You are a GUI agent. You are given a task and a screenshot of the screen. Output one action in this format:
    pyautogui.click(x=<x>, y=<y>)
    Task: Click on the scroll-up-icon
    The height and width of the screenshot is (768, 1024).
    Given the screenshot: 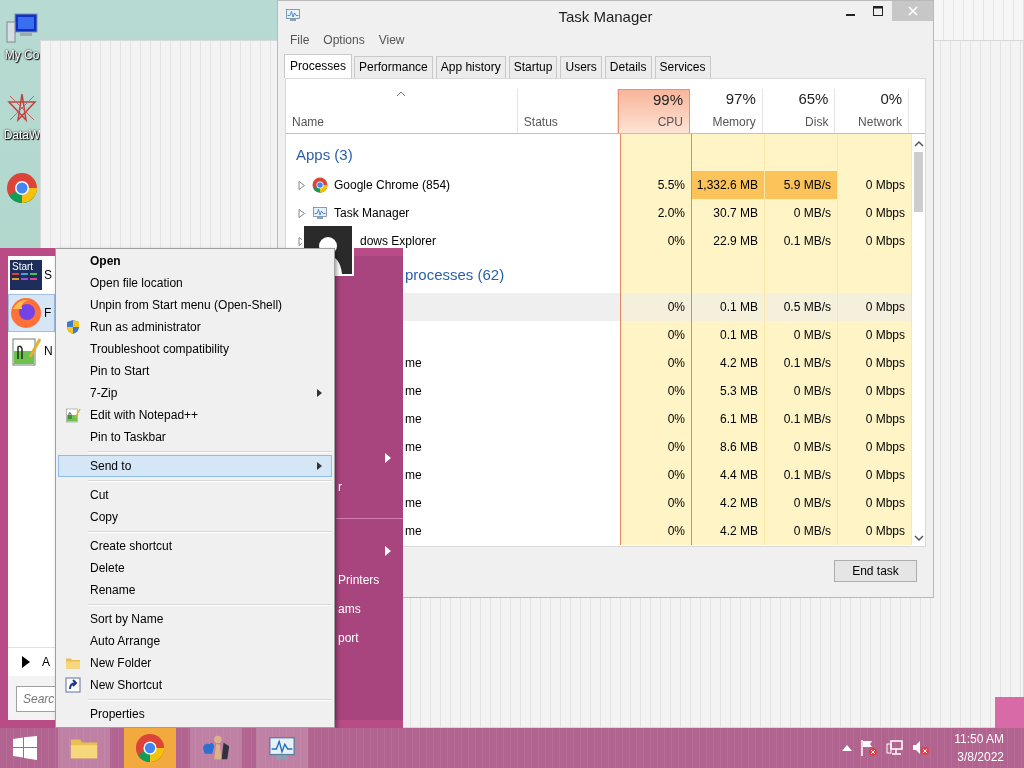 What is the action you would take?
    pyautogui.click(x=918, y=144)
    